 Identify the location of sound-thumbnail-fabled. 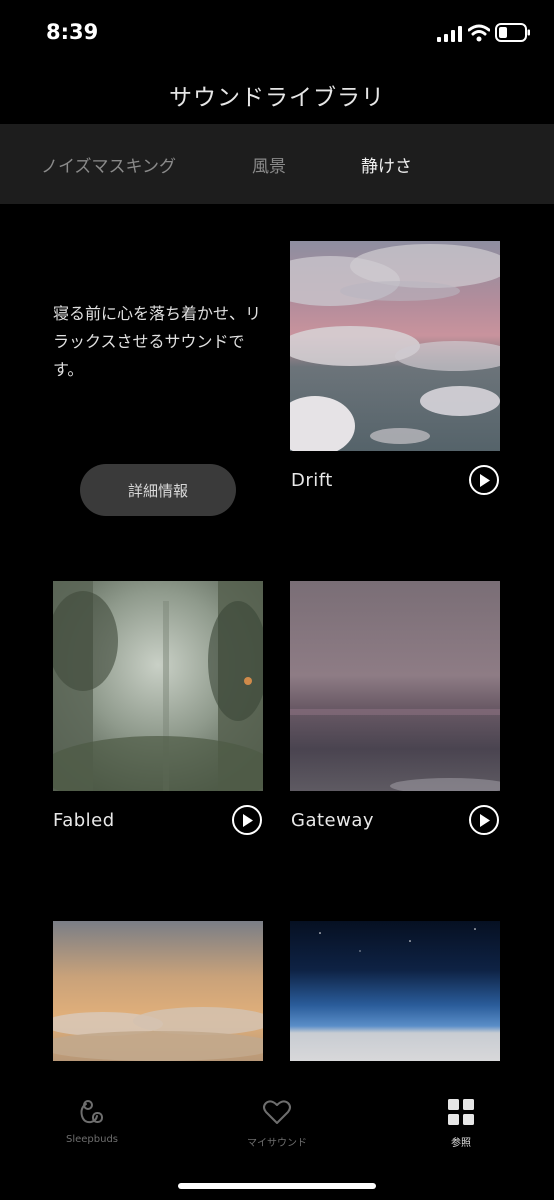
(158, 686).